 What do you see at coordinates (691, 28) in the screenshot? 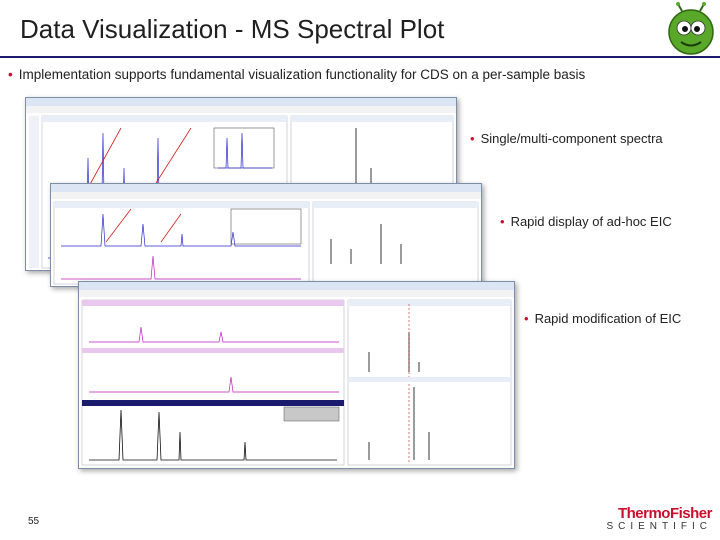
I see `green-alien-mascot-icon` at bounding box center [691, 28].